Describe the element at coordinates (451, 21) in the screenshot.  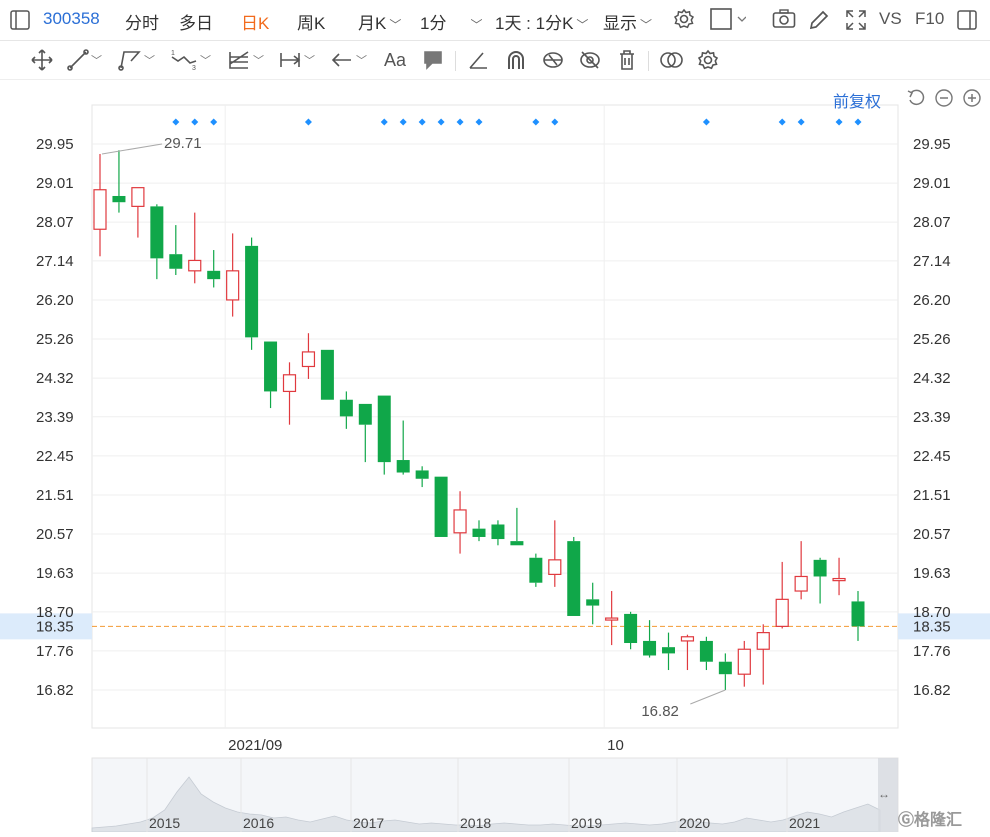
I see `tab-1fen: 1分 ﹀` at that location.